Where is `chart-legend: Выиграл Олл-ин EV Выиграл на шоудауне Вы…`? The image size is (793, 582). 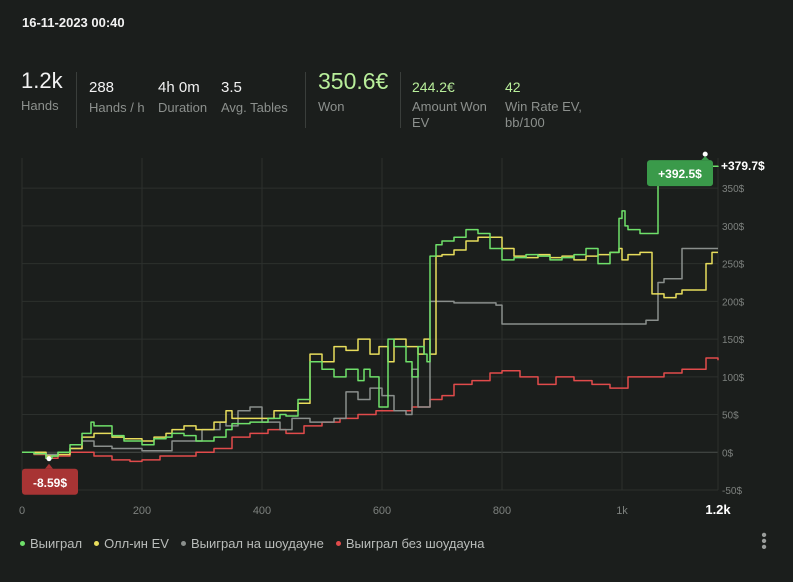
chart-legend: Выиграл Олл-ин EV Выиграл на шоудауне Вы… is located at coordinates (252, 543).